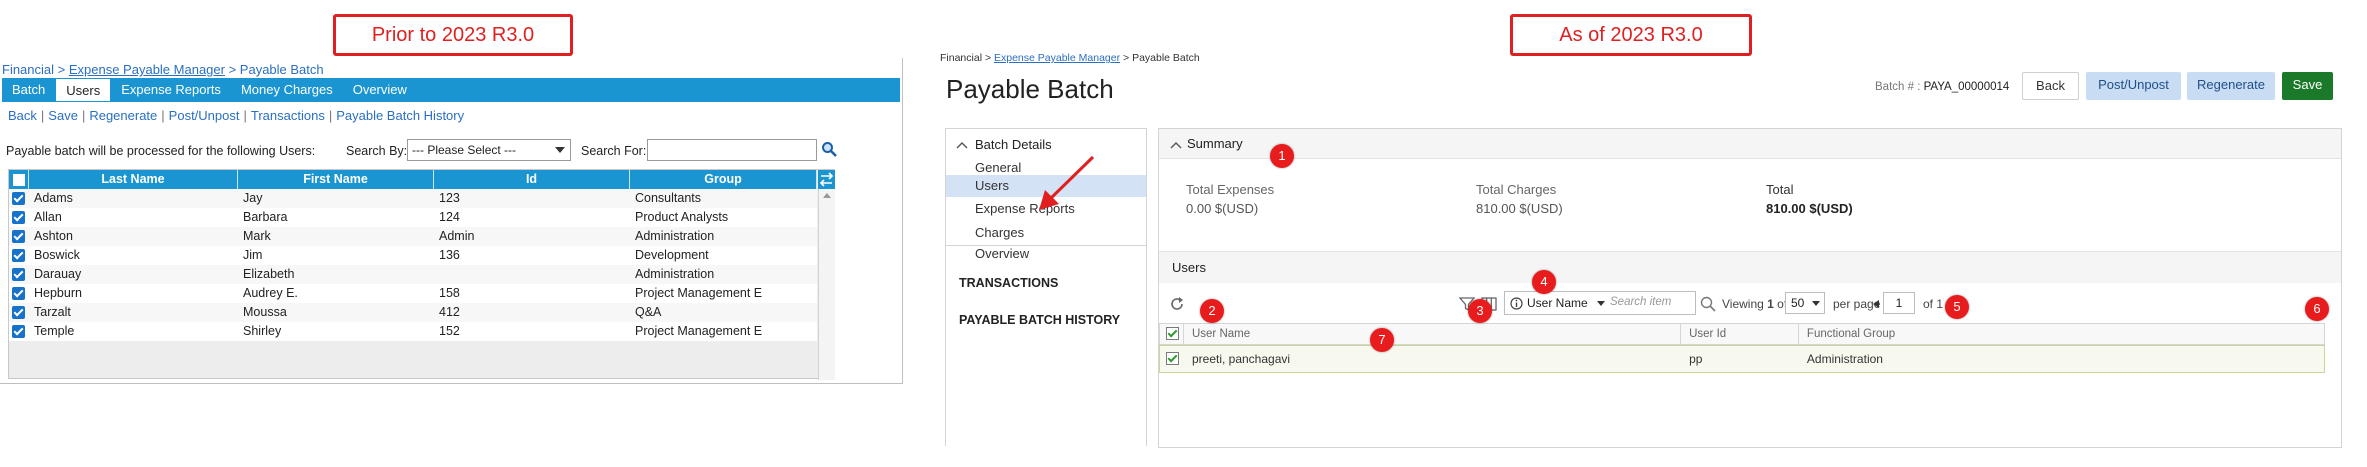  I want to click on old-history-link: Payable Batch History, so click(400, 115).